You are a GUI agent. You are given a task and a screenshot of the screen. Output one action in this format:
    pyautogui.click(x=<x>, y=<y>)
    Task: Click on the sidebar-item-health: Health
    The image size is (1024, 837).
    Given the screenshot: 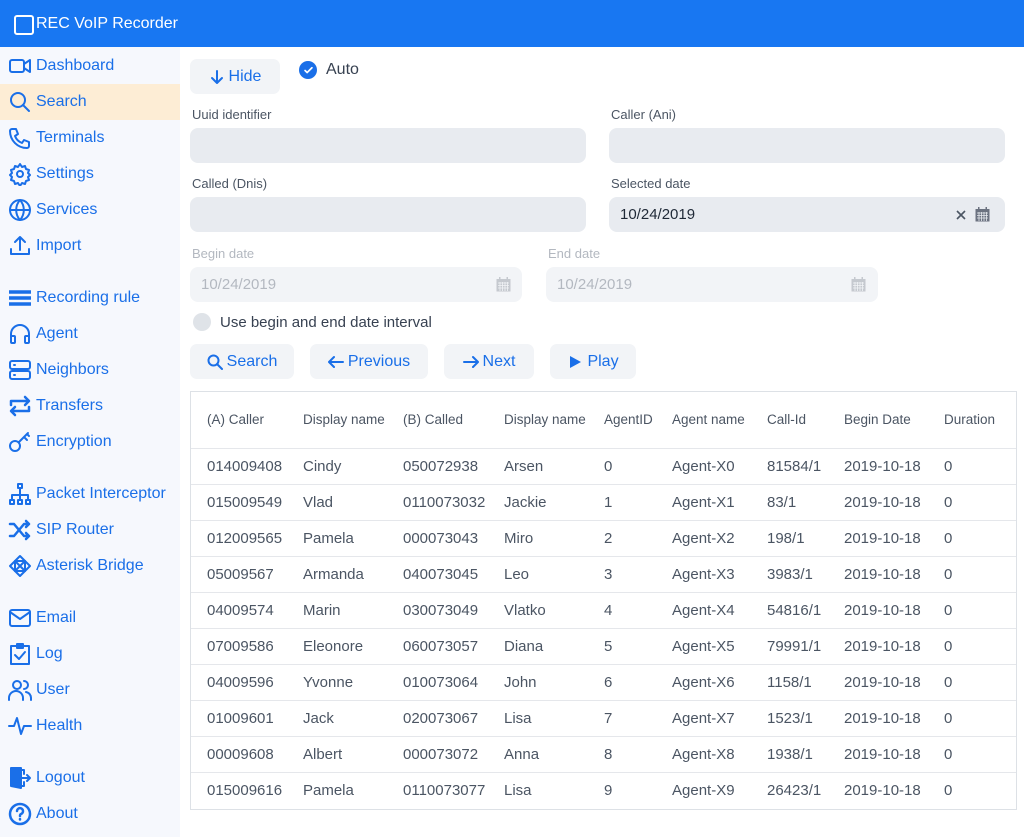 What is the action you would take?
    pyautogui.click(x=90, y=726)
    